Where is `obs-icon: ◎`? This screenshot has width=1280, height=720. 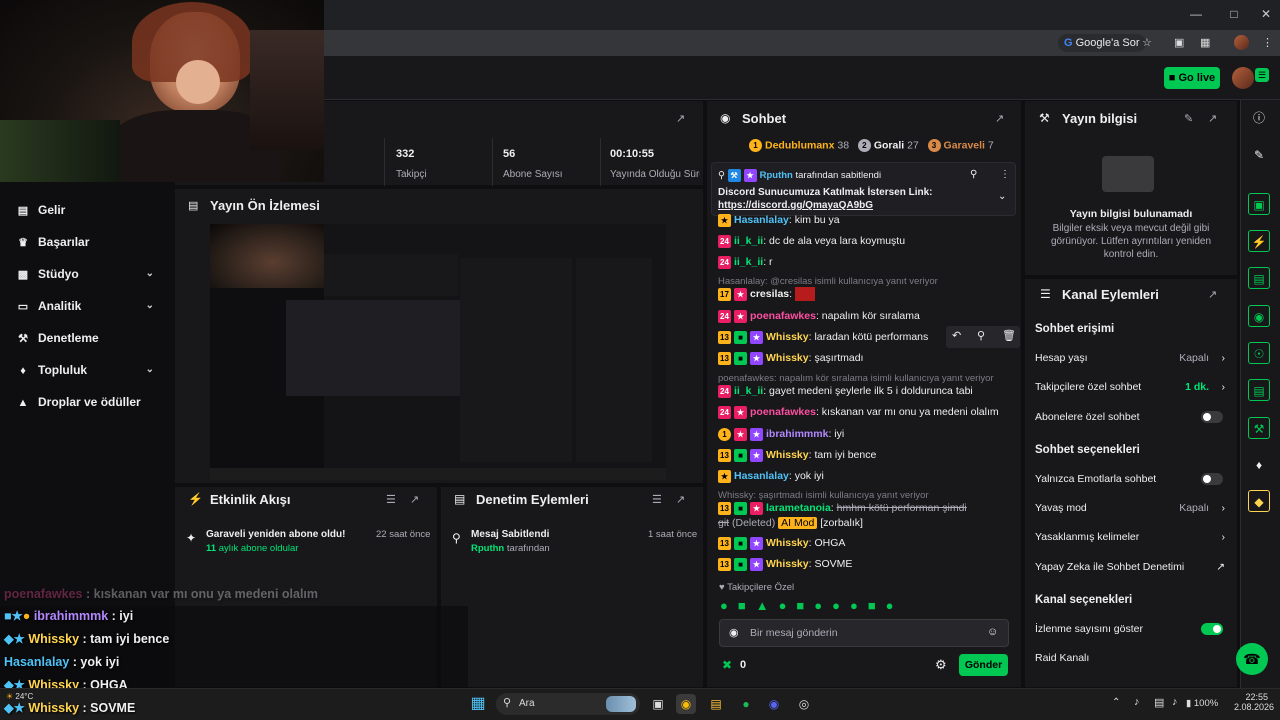
obs-icon: ◎ is located at coordinates (804, 704).